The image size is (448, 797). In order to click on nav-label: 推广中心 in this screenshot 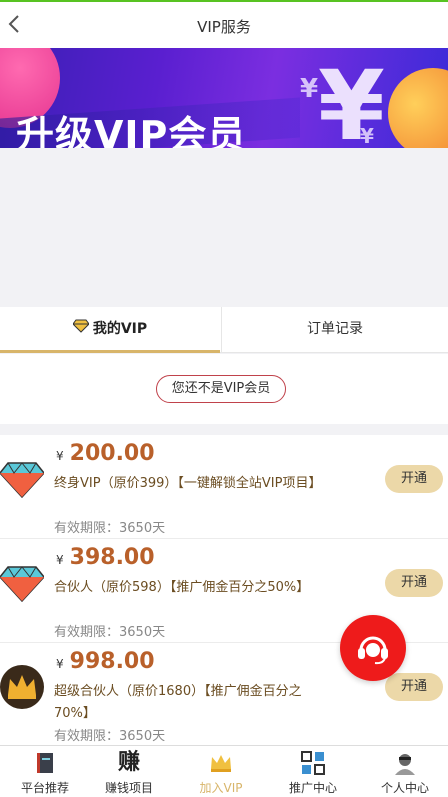, I will do `click(312, 788)`.